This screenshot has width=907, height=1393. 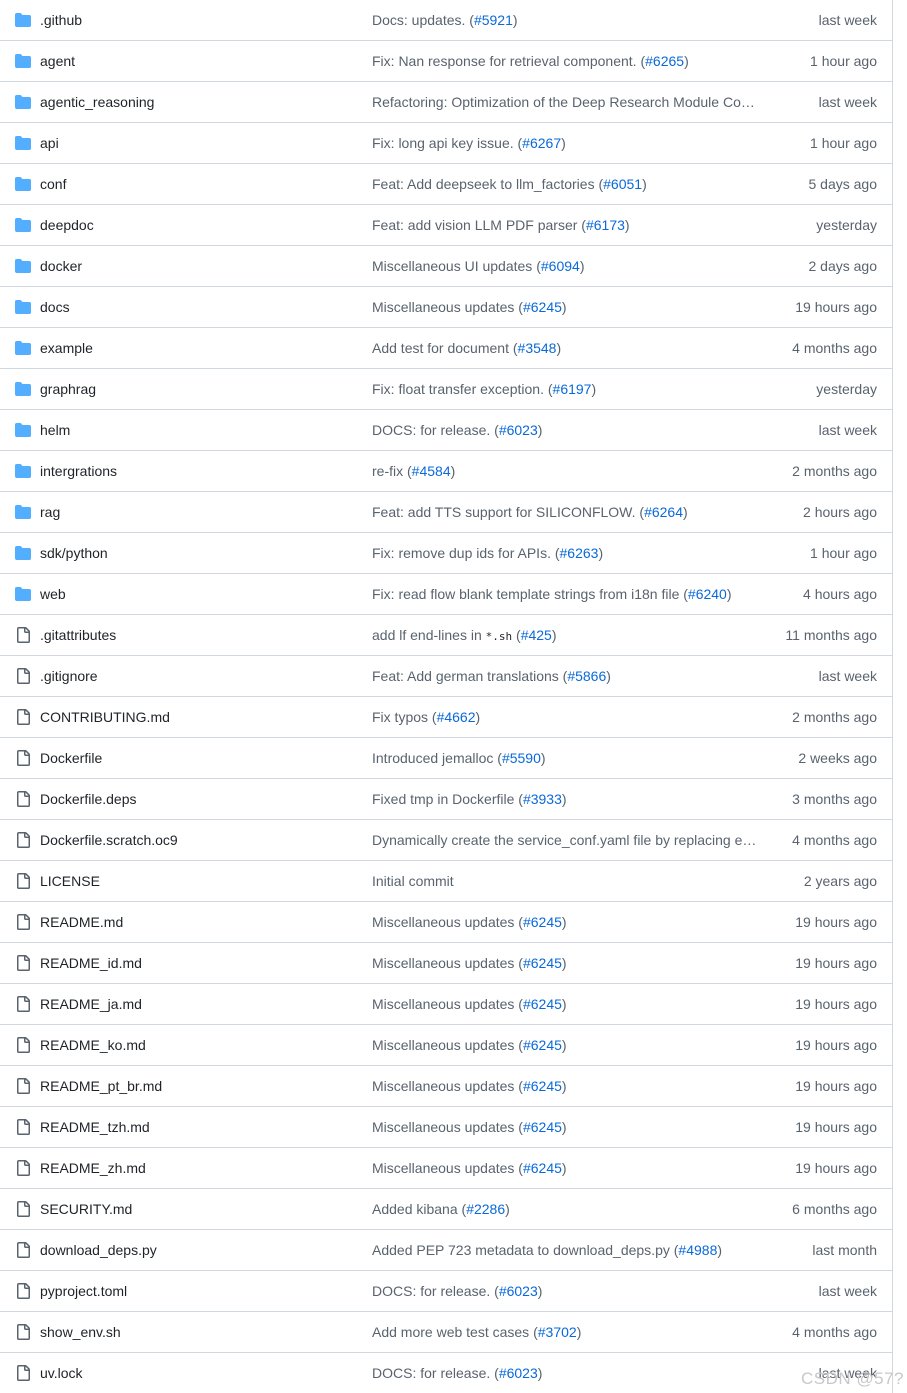 What do you see at coordinates (66, 348) in the screenshot?
I see `file-name-link: example` at bounding box center [66, 348].